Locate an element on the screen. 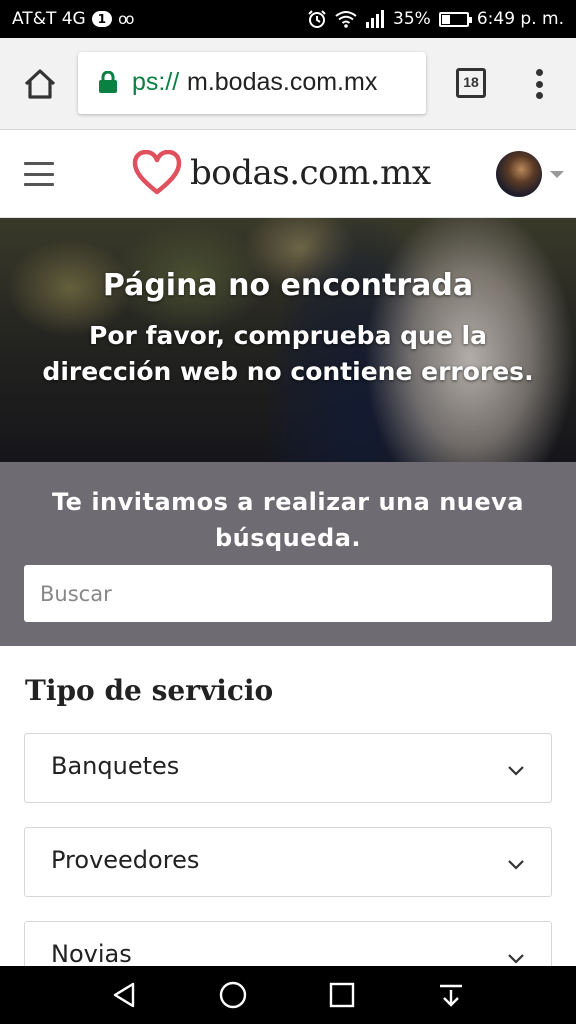  battery-percent: 35% is located at coordinates (412, 19).